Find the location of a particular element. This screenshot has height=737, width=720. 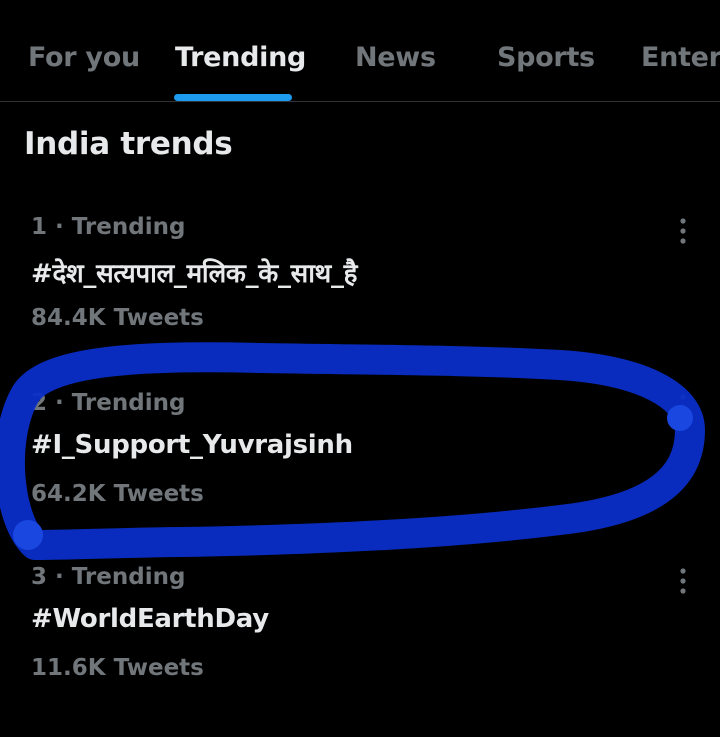

trend-rank-label: 3 · Trending is located at coordinates (108, 577).